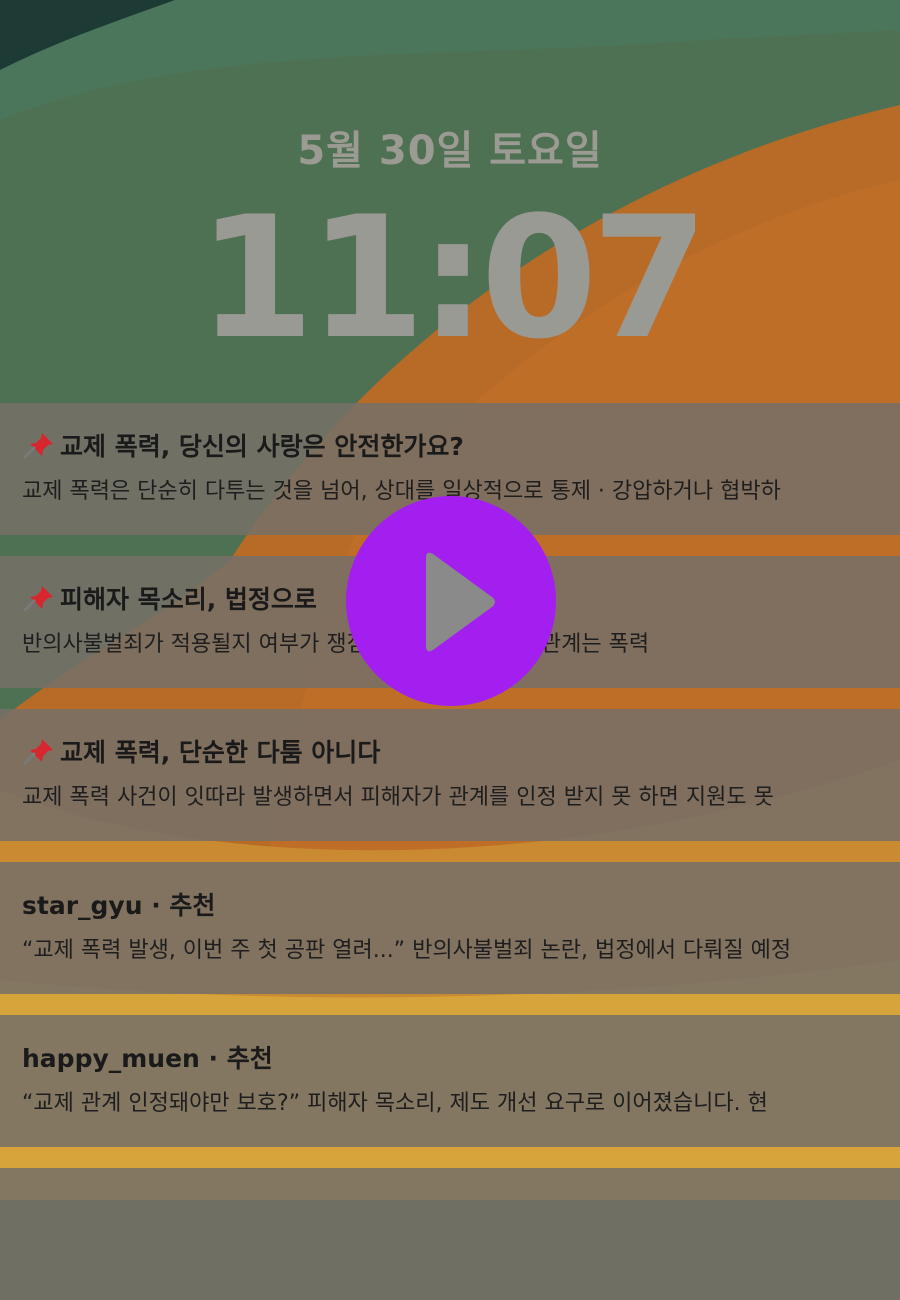 The image size is (900, 1300). I want to click on notification-title: star_gyu · 추천, so click(119, 905).